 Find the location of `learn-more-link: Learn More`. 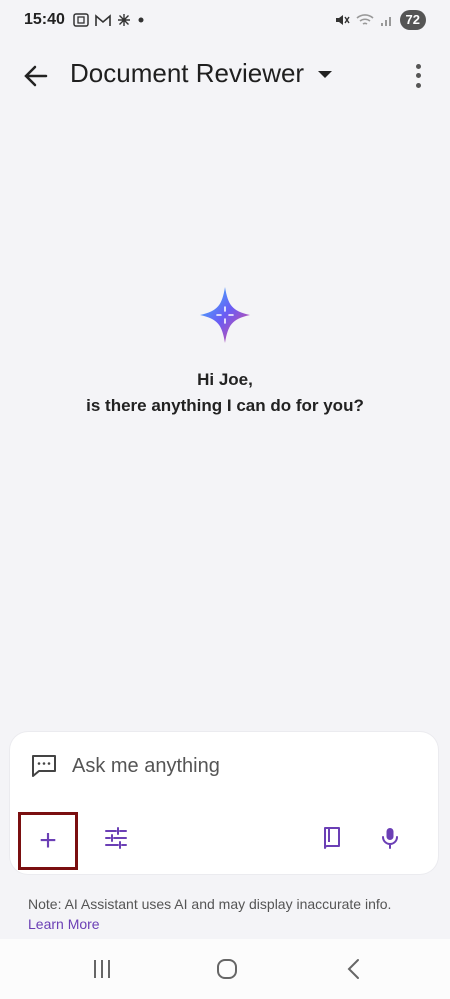

learn-more-link: Learn More is located at coordinates (64, 924).